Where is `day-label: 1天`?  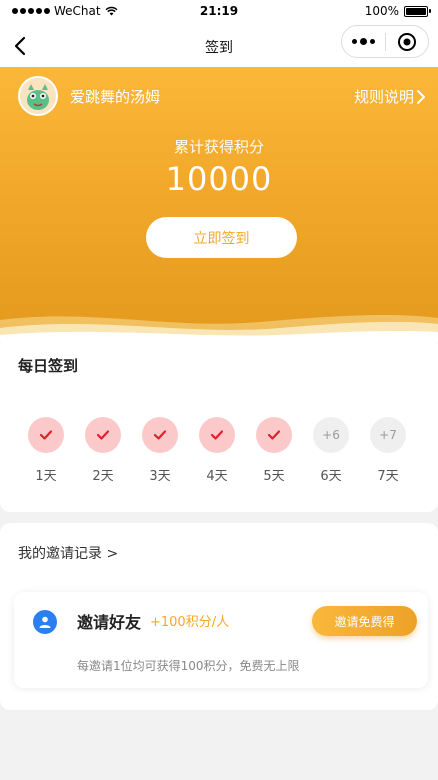
day-label: 1天 is located at coordinates (46, 476).